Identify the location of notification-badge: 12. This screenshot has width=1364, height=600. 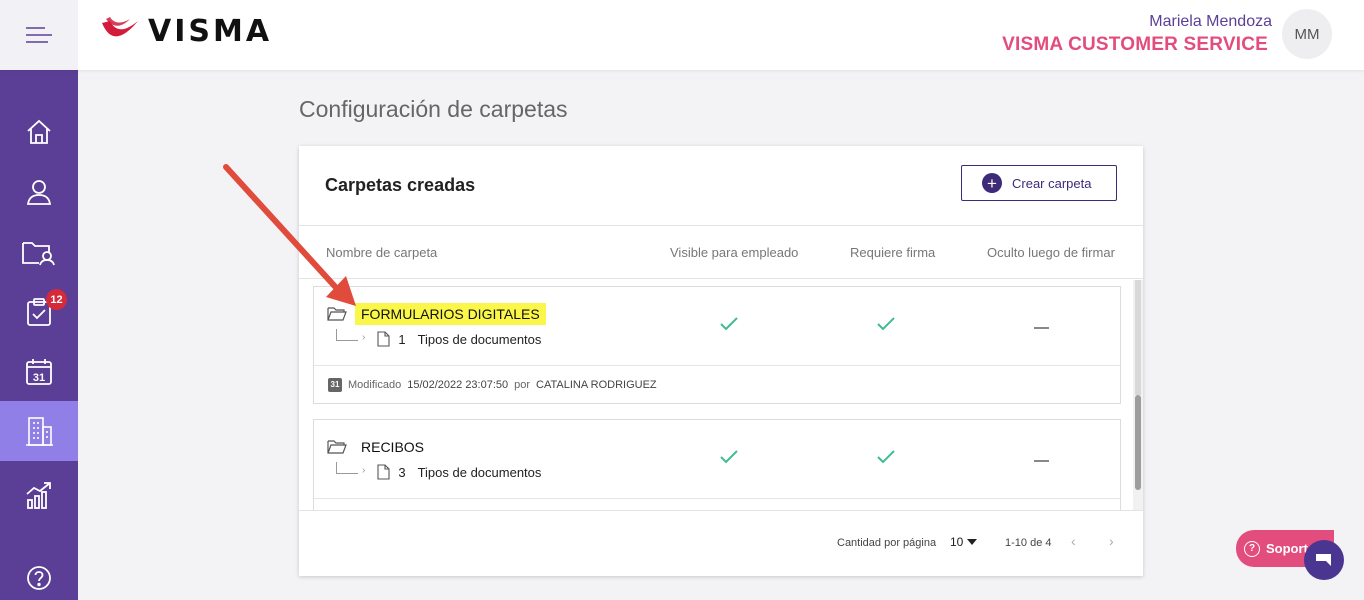
(56, 299).